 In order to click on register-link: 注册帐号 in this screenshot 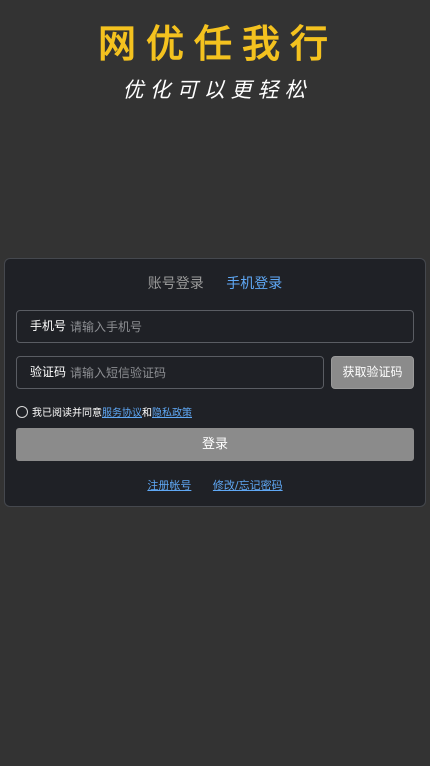, I will do `click(169, 486)`.